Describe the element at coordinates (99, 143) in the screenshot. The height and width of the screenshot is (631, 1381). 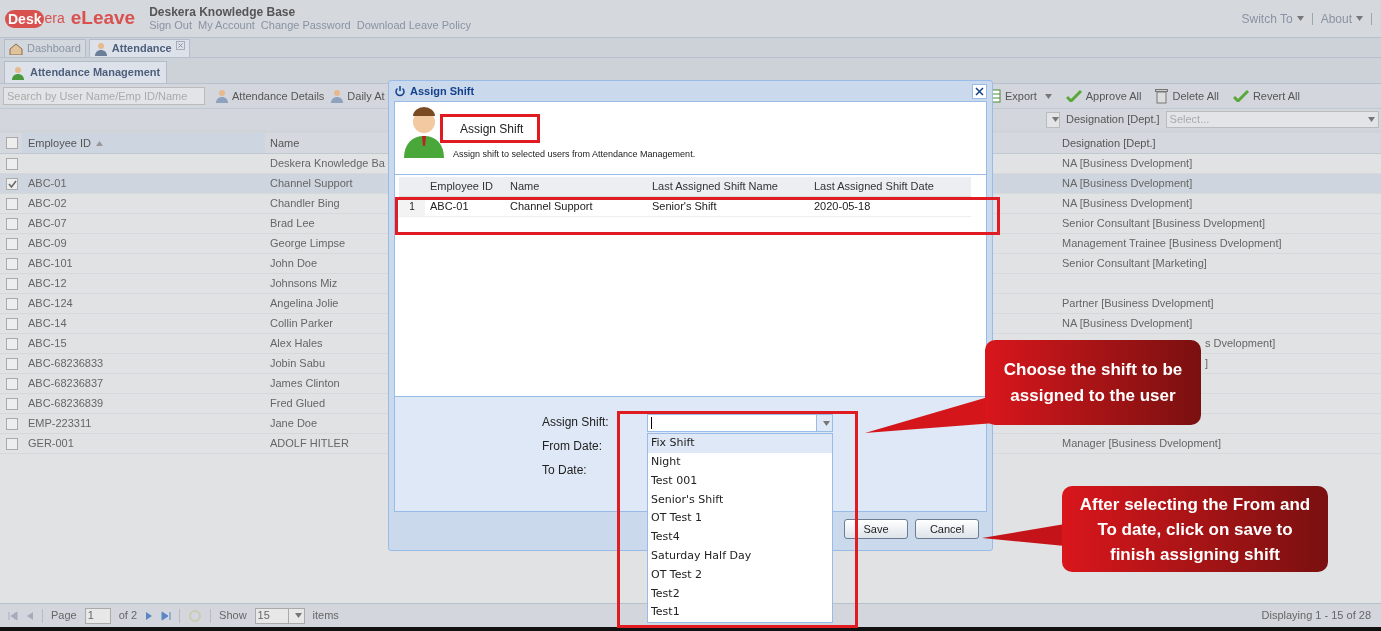
I see `sort-icon` at that location.